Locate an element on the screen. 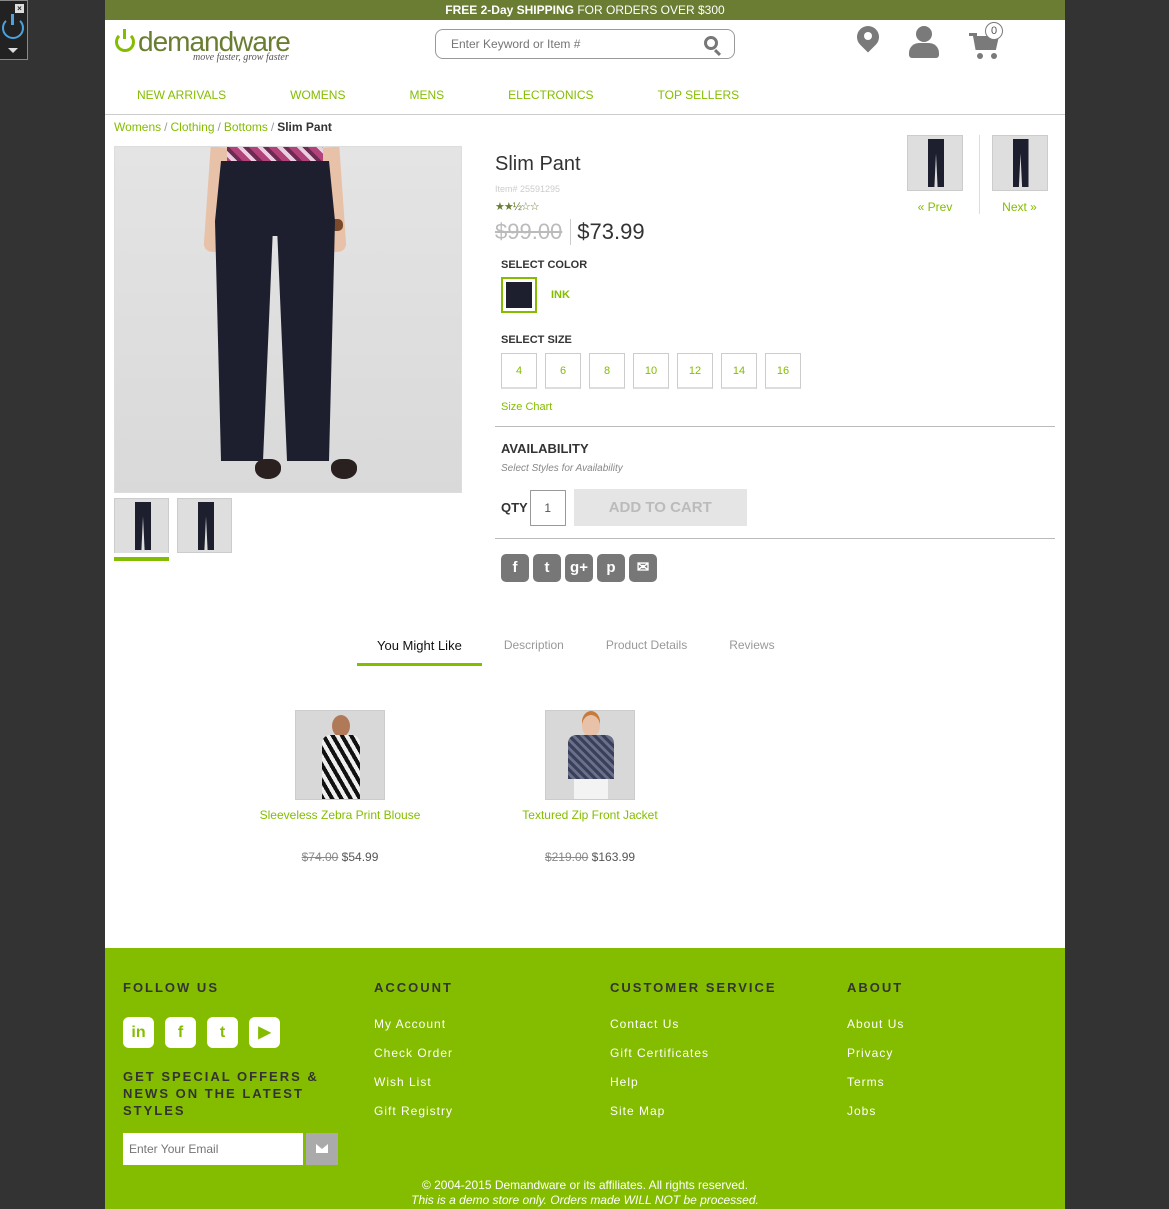 This screenshot has width=1169, height=1209. quantity-input is located at coordinates (547, 507).